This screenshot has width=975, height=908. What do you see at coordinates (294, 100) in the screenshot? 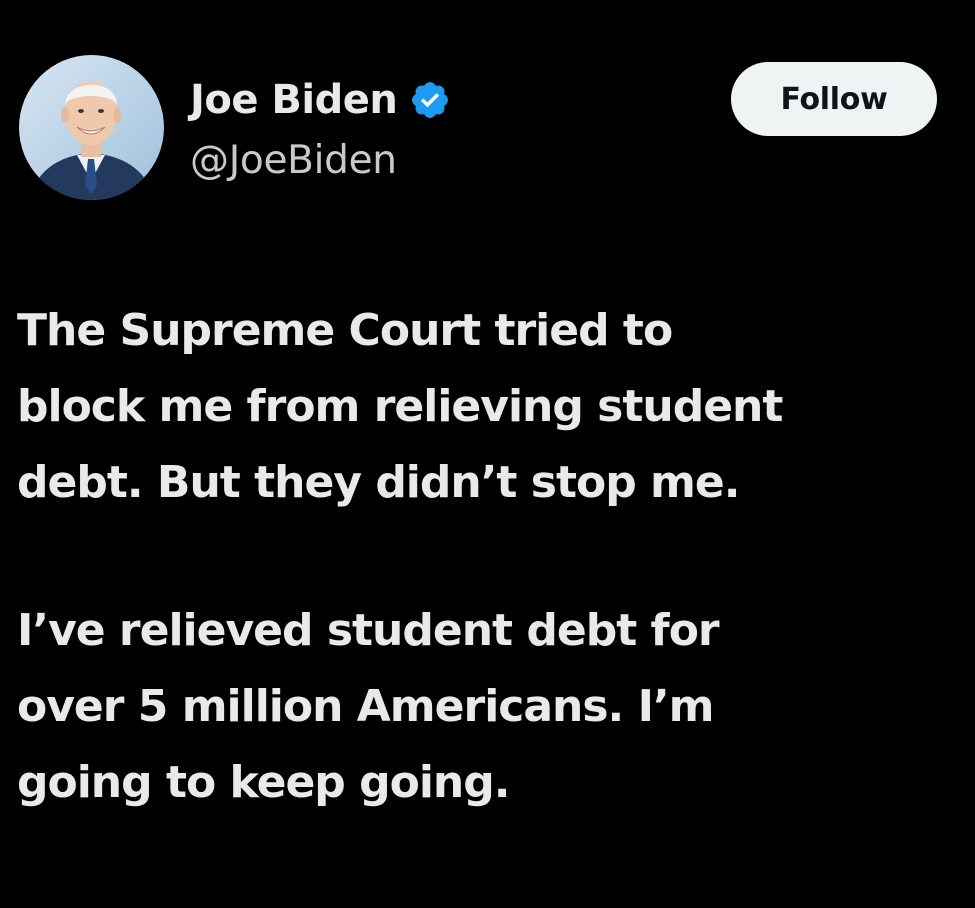
I see `author-display-name: Joe Biden` at bounding box center [294, 100].